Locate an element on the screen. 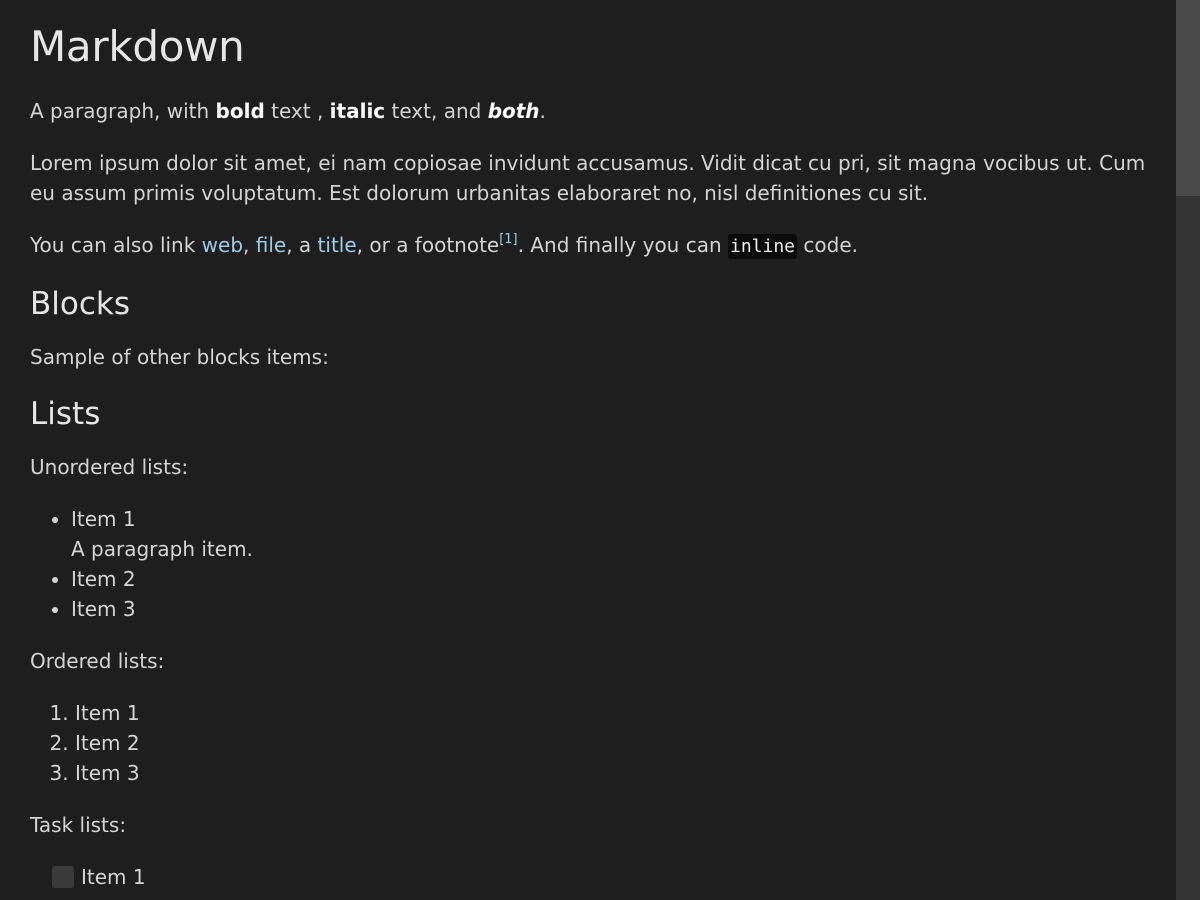  italic-label-text: italic is located at coordinates (357, 111).